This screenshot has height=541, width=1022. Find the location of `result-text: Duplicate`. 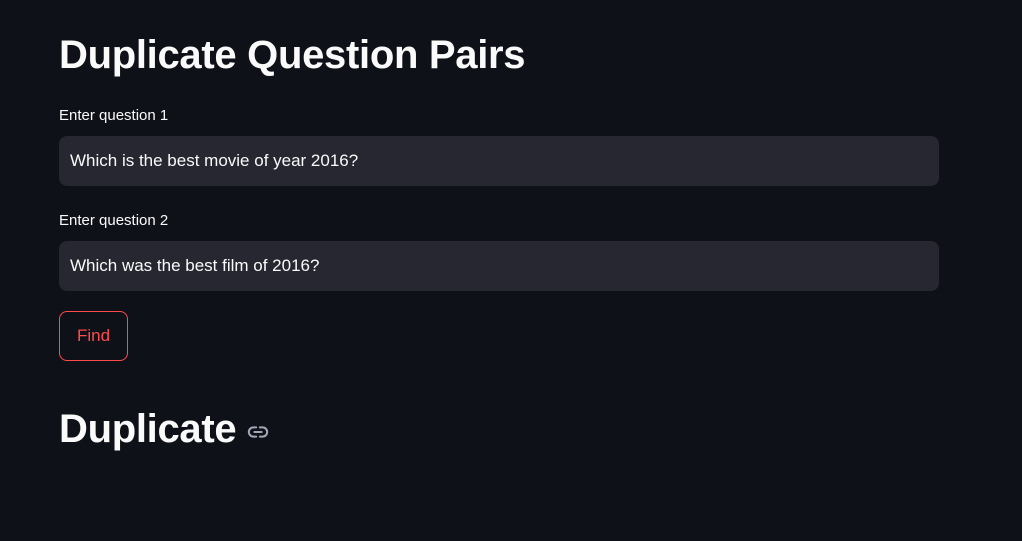

result-text: Duplicate is located at coordinates (148, 429).